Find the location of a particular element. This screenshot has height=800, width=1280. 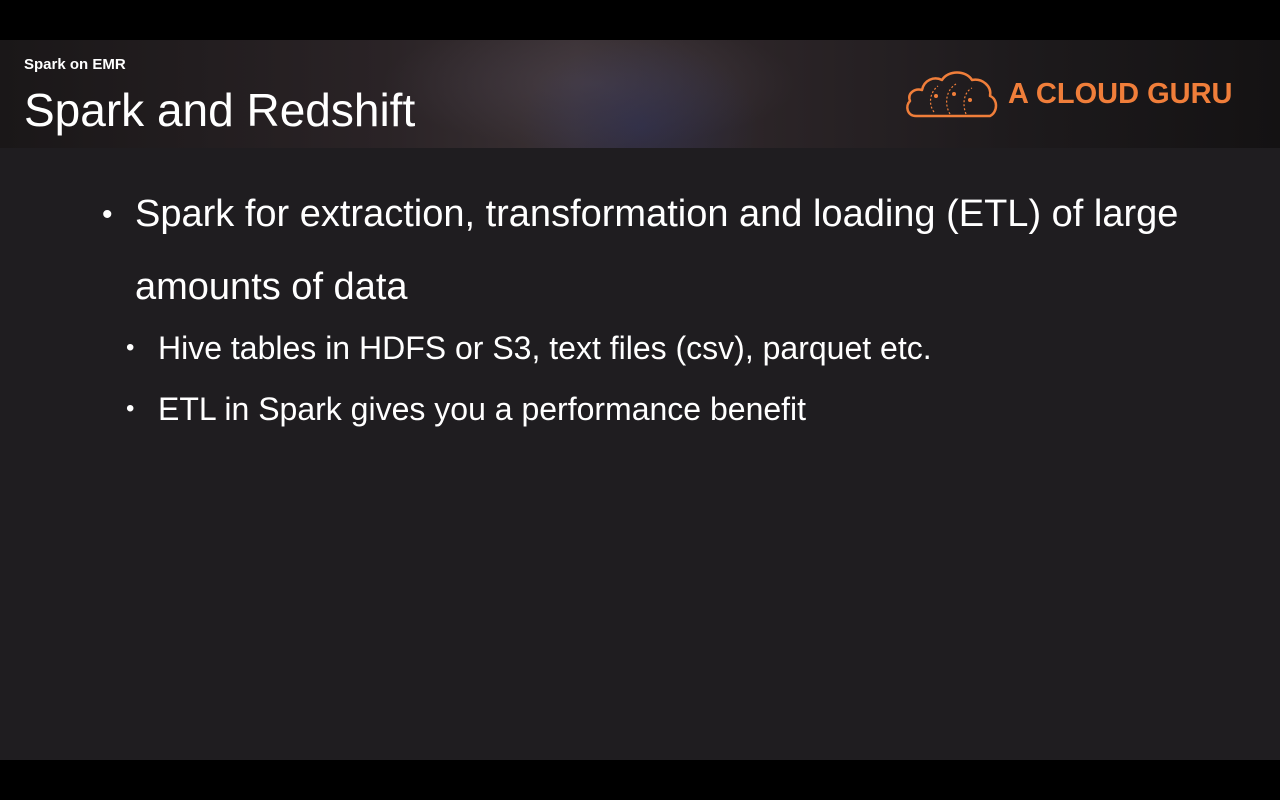

brand-logo: A CLOUD GURU is located at coordinates (1074, 94).